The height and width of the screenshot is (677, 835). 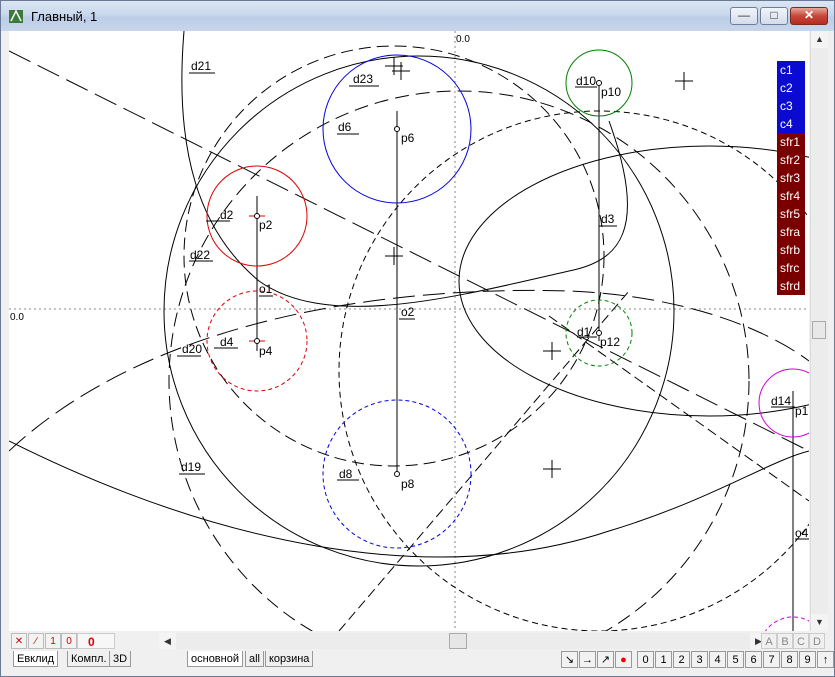 What do you see at coordinates (89, 659) in the screenshot?
I see `tab-complex: Компл.` at bounding box center [89, 659].